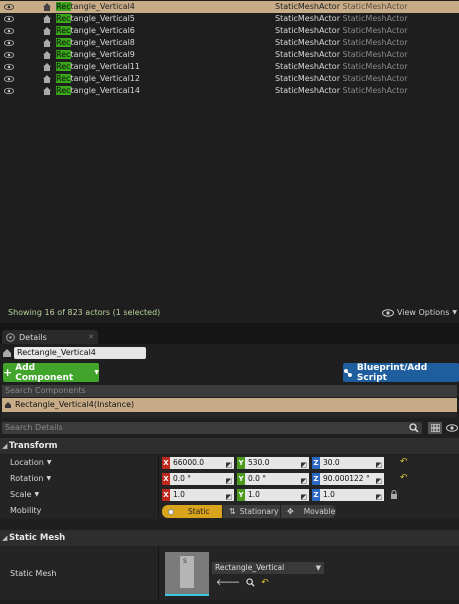 The height and width of the screenshot is (604, 459). I want to click on location-label: Location ▼, so click(30, 462).